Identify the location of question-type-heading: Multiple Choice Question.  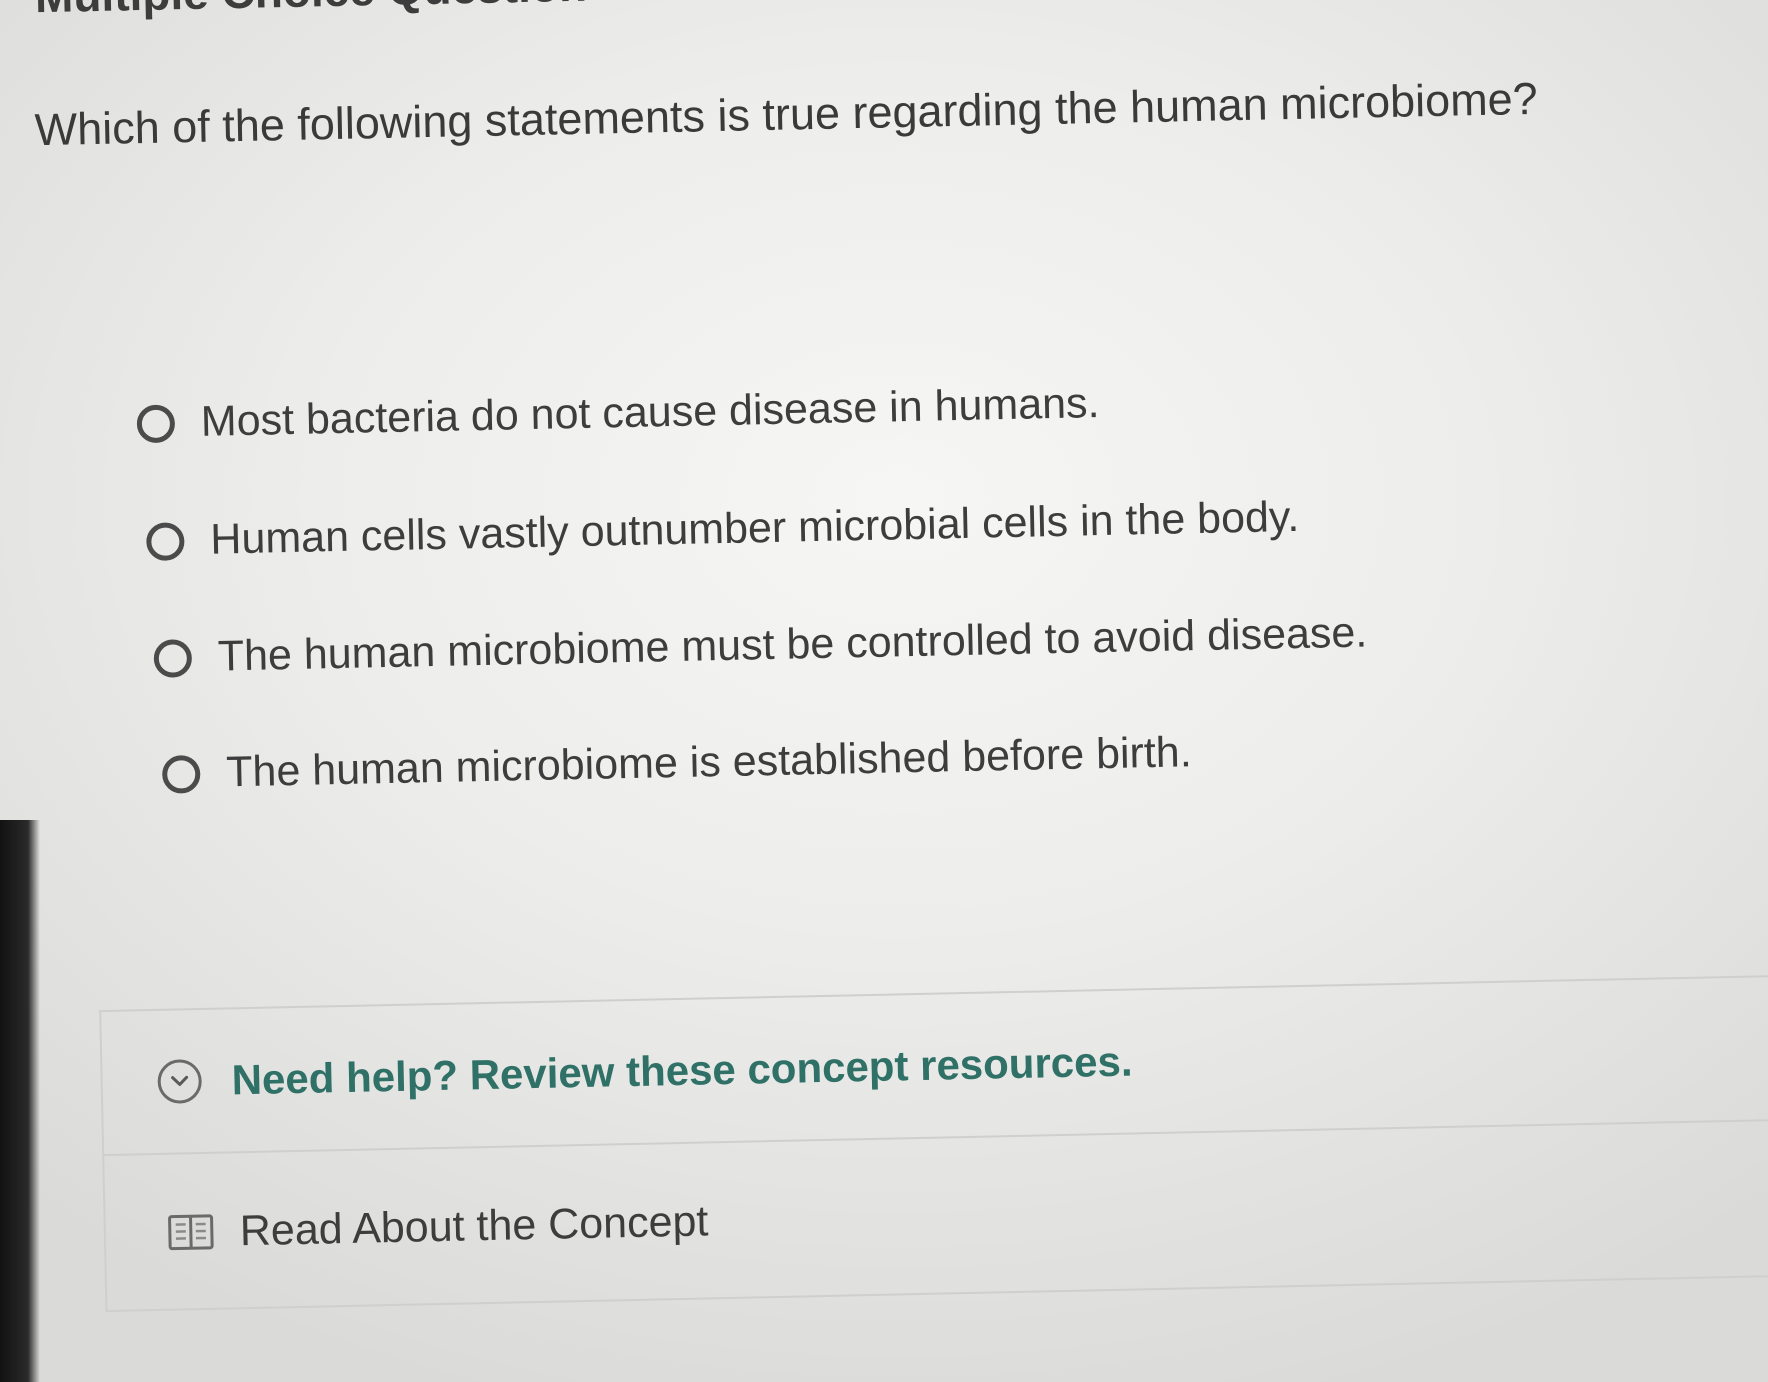
(310, 11).